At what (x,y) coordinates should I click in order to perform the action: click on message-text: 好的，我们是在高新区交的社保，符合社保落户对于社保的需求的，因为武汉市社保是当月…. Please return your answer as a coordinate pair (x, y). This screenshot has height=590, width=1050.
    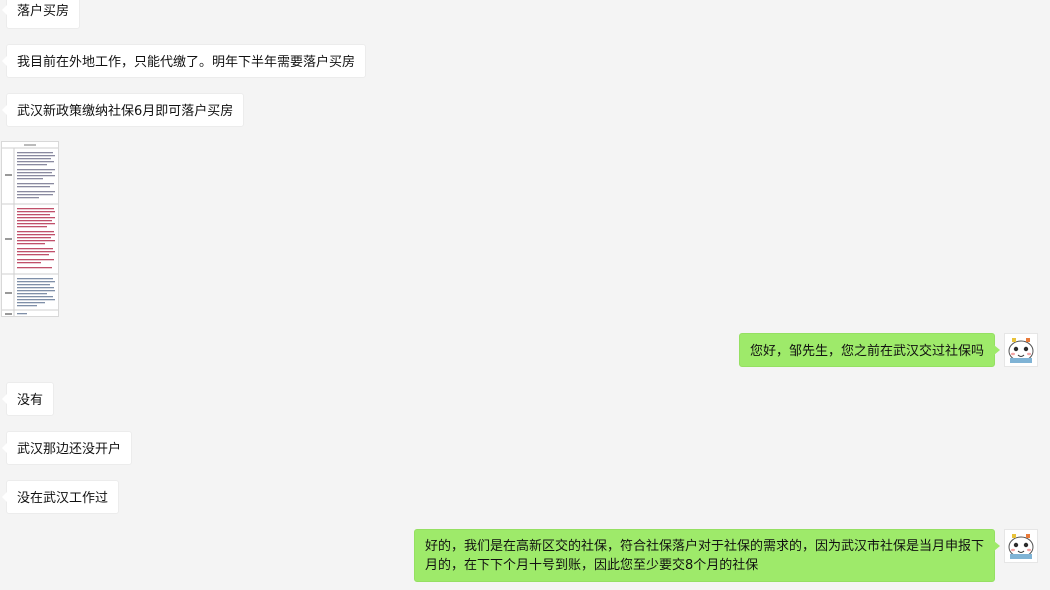
    Looking at the image, I should click on (705, 556).